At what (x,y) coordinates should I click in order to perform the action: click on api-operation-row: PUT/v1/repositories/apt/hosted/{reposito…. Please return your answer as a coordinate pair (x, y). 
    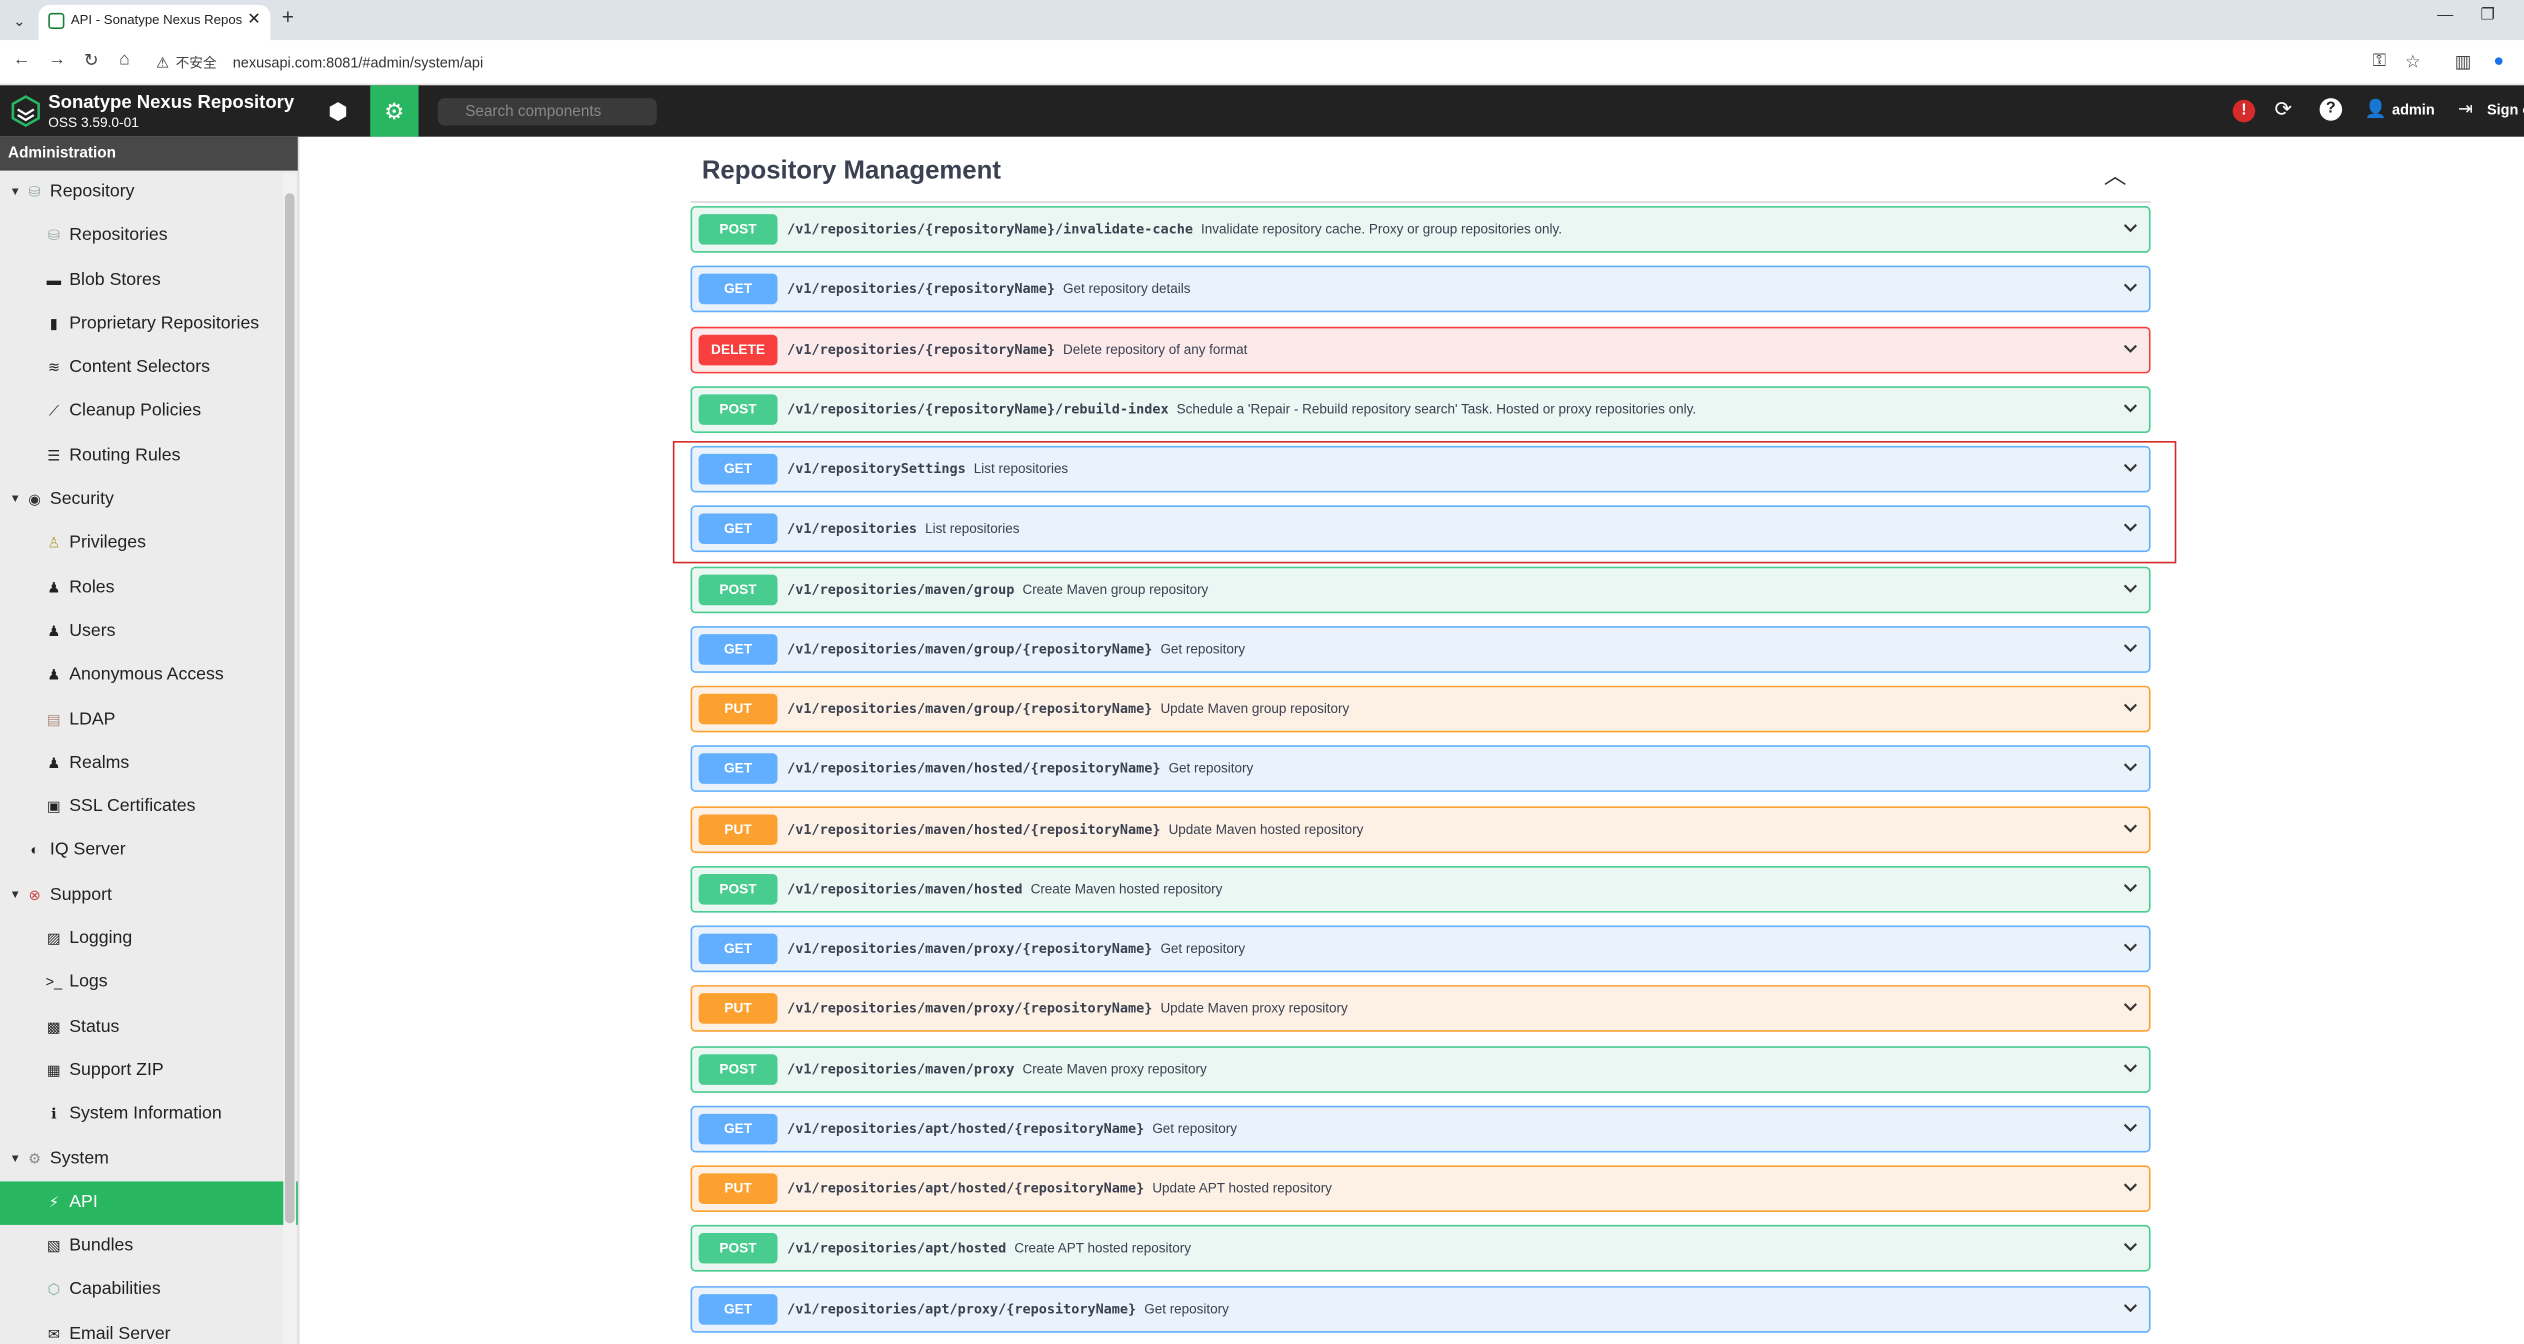
    Looking at the image, I should click on (1420, 1189).